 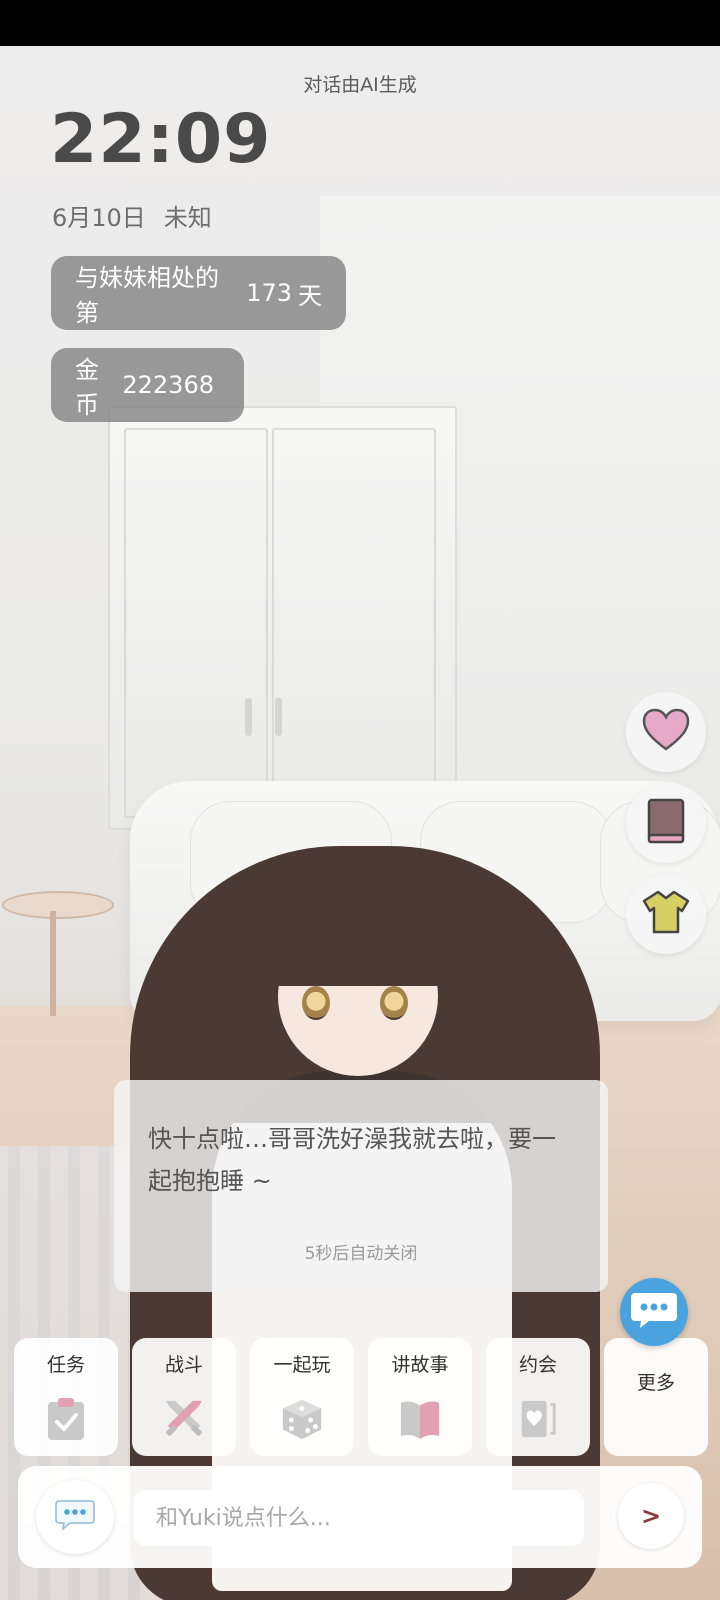 I want to click on shirt-icon, so click(x=666, y=914).